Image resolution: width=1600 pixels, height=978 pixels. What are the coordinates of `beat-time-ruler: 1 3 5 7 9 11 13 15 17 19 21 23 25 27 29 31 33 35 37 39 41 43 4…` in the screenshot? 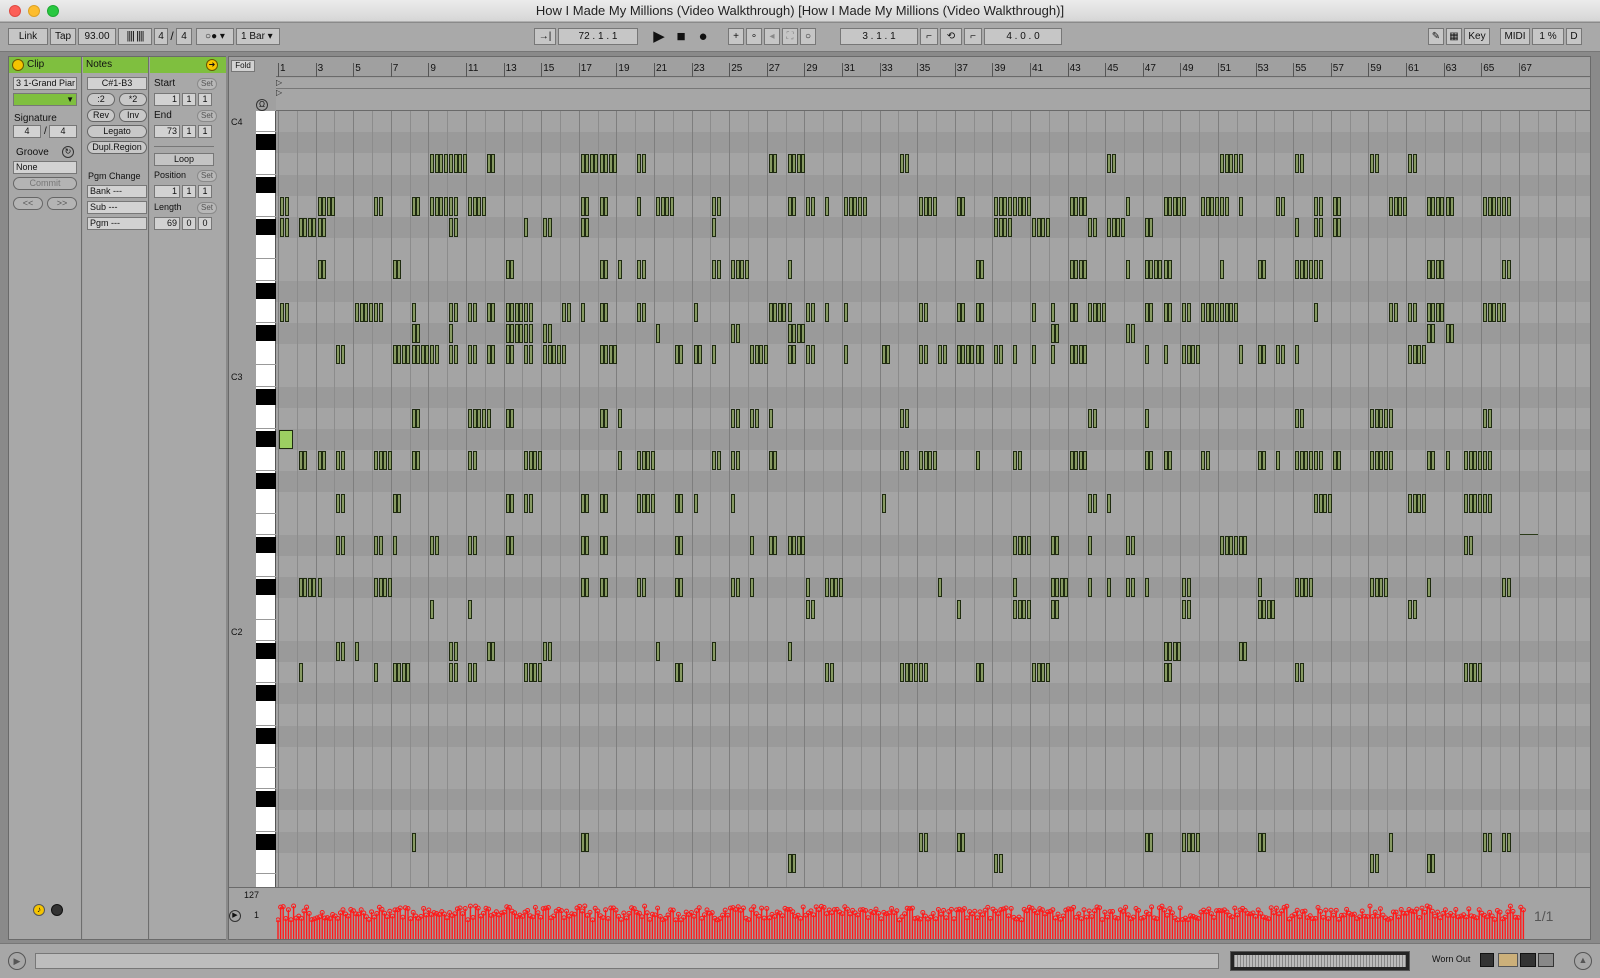 It's located at (933, 70).